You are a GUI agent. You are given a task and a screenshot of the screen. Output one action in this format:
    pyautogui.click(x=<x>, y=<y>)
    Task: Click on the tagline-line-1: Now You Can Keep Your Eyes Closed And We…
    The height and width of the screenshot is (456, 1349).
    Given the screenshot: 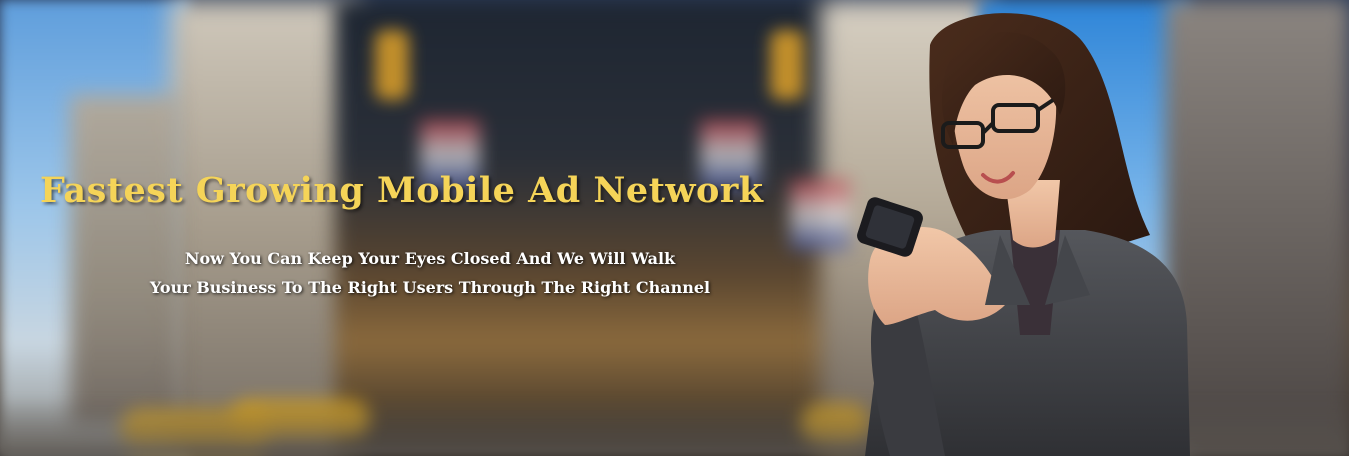 What is the action you would take?
    pyautogui.click(x=430, y=258)
    